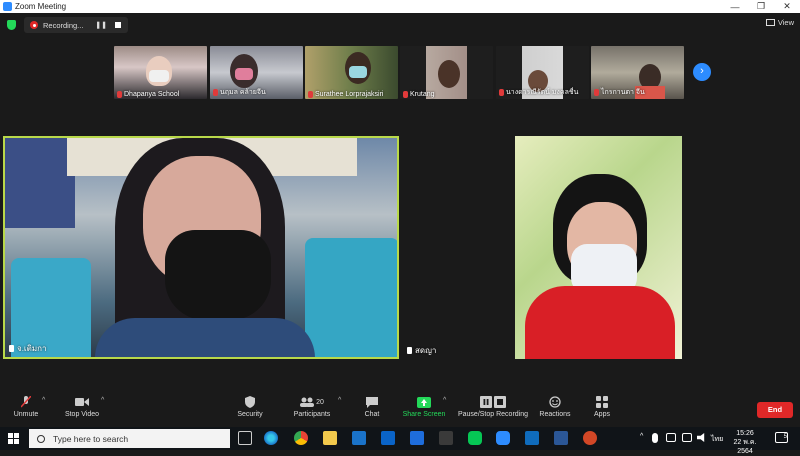  What do you see at coordinates (602, 402) in the screenshot?
I see `apps-icon` at bounding box center [602, 402].